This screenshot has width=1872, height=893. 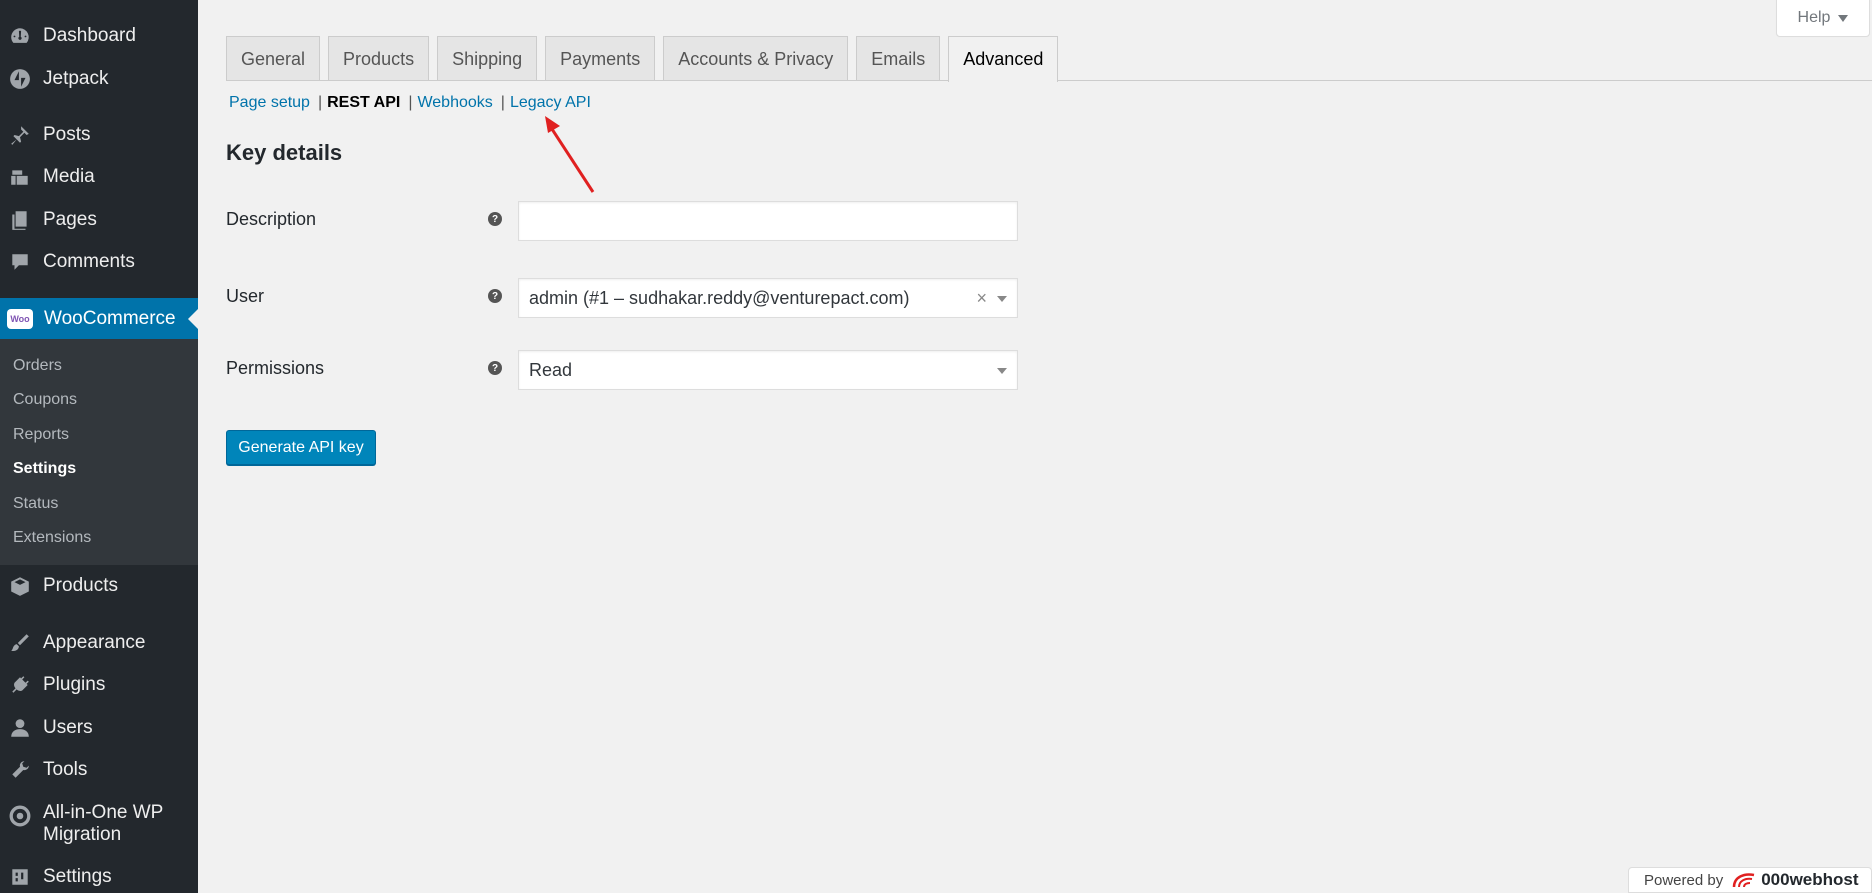 What do you see at coordinates (99, 728) in the screenshot?
I see `sidebar-item-users: Users` at bounding box center [99, 728].